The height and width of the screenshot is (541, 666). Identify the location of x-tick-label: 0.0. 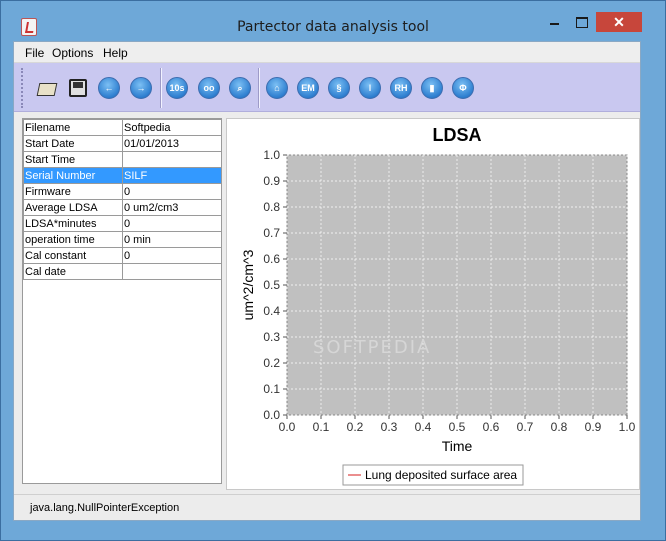
(287, 427).